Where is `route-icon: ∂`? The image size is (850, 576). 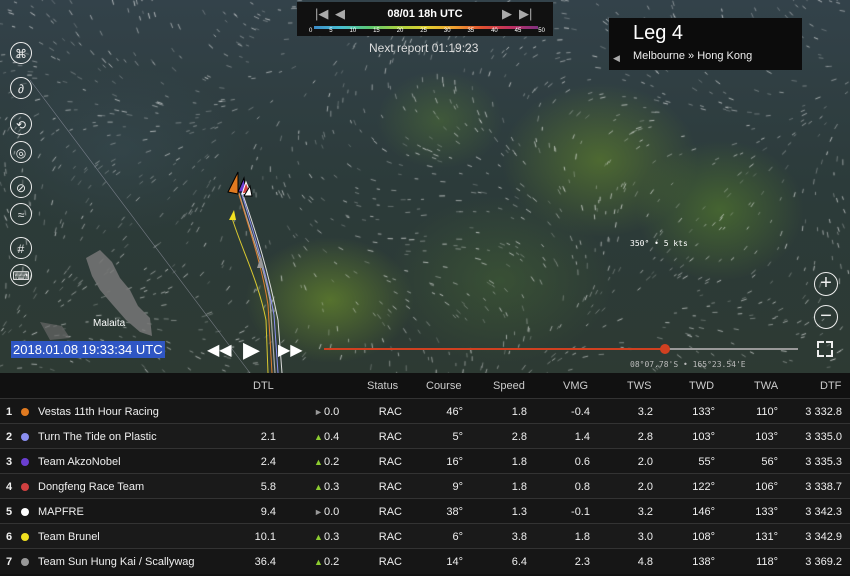
route-icon: ∂ is located at coordinates (21, 88).